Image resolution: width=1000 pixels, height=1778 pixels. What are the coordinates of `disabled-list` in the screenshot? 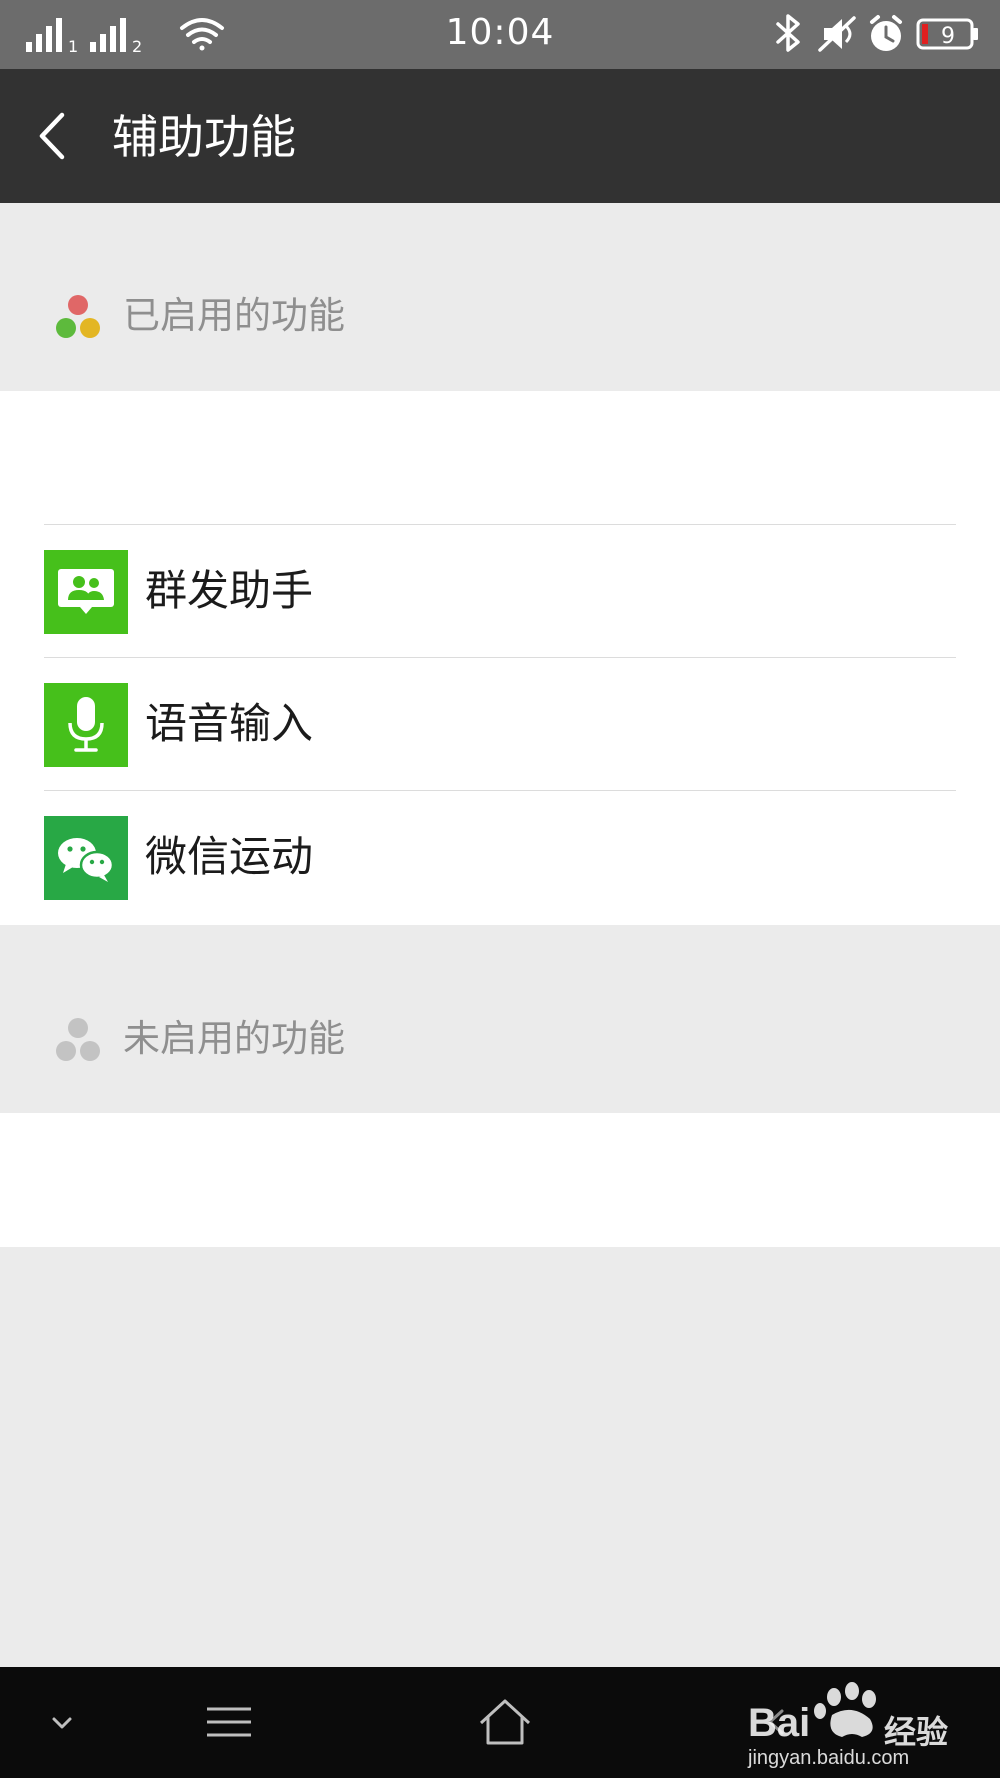 It's located at (500, 1180).